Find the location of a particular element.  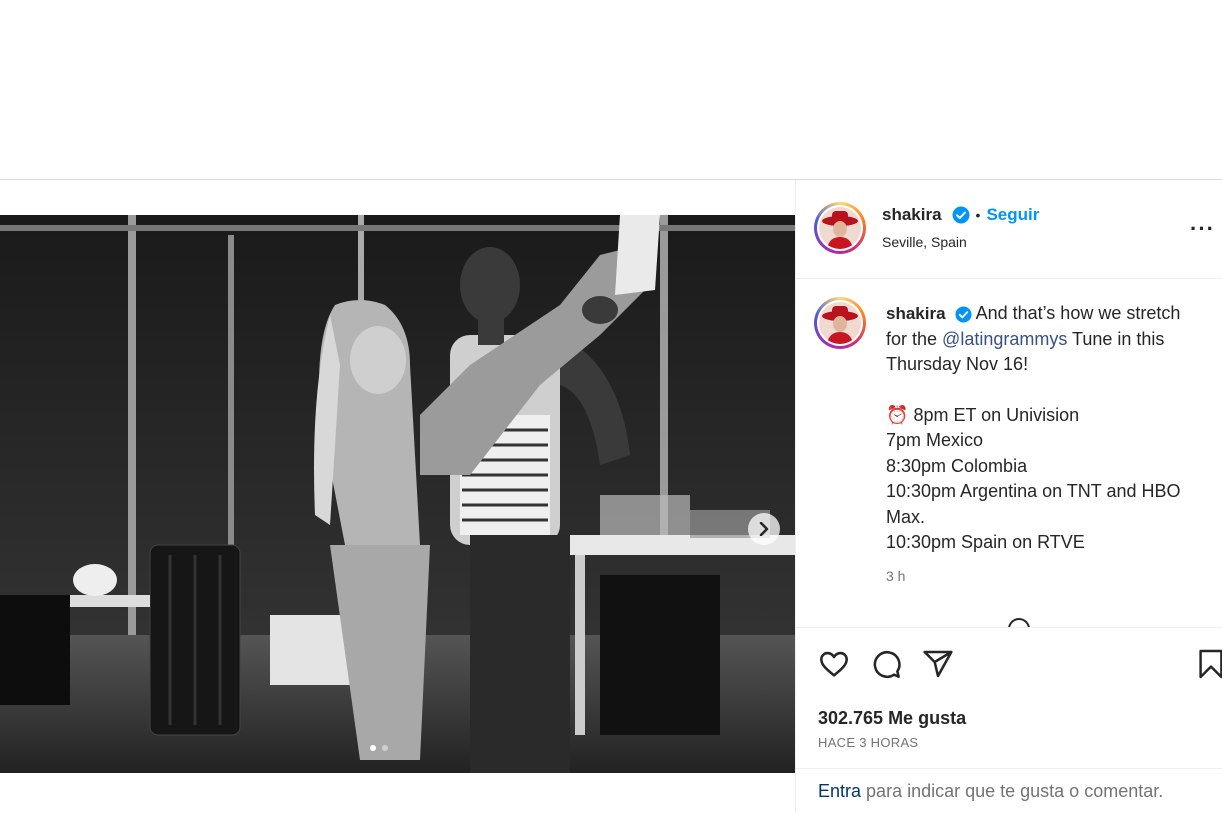

action-icons is located at coordinates (886, 664).